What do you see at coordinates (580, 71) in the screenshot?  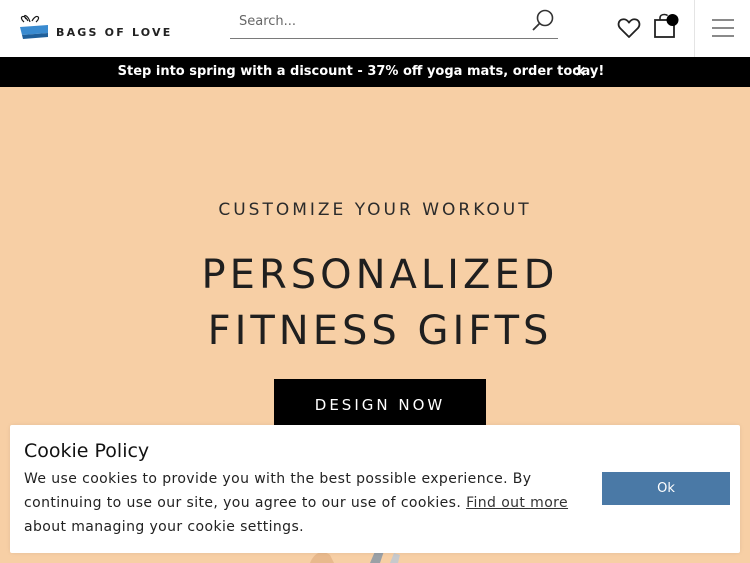 I see `promo-close-button: ×` at bounding box center [580, 71].